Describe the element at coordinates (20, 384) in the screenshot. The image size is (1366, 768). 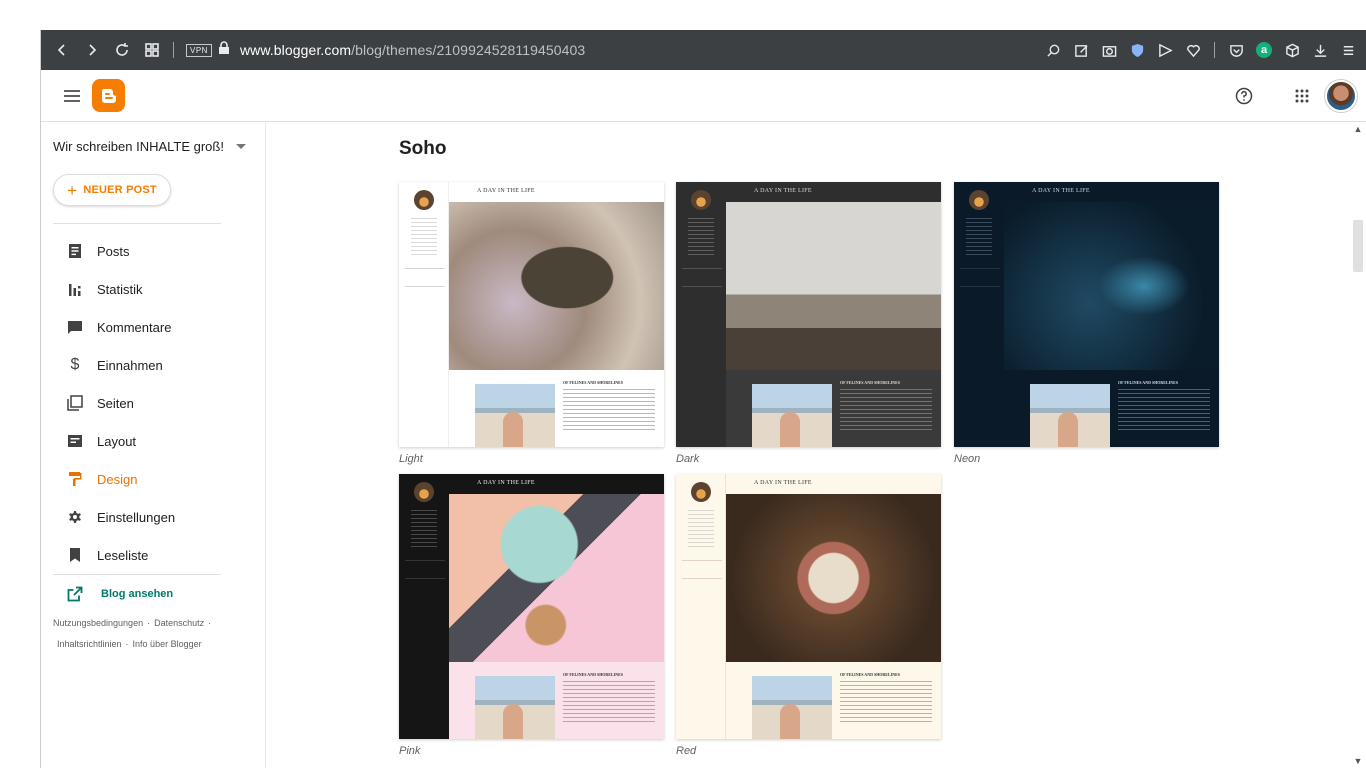
I see `window-left-edge` at that location.